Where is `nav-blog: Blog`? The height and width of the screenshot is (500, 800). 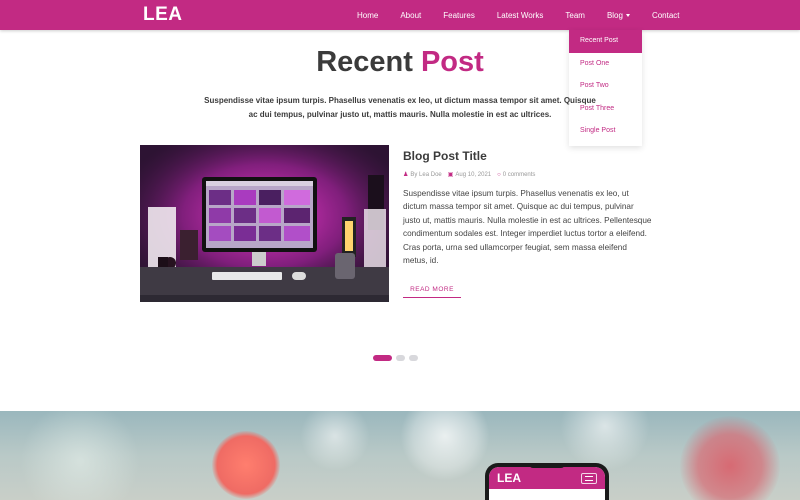
nav-blog: Blog is located at coordinates (618, 15).